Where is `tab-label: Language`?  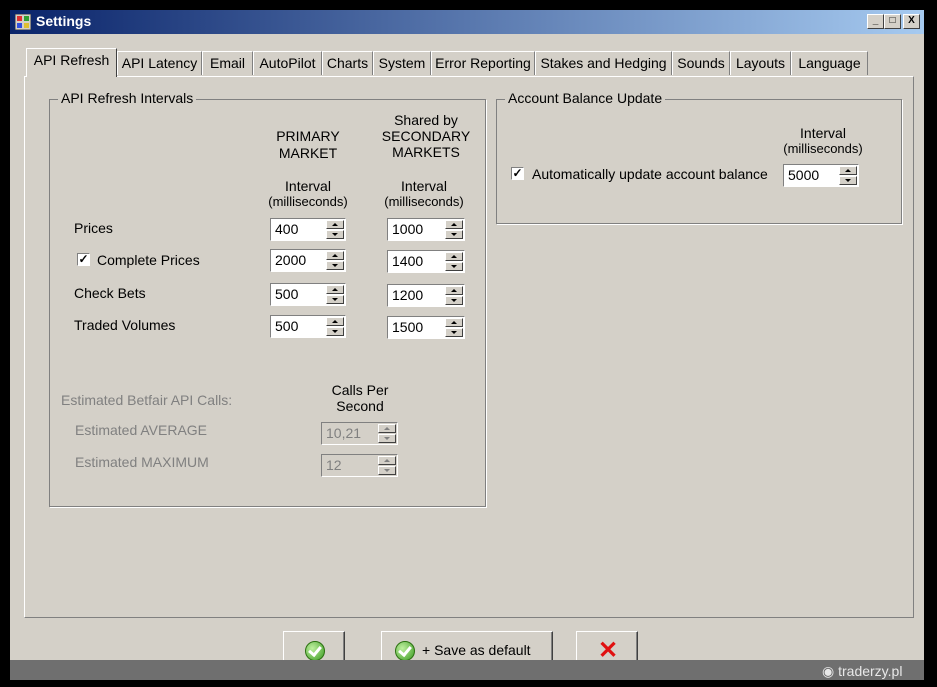
tab-label: Language is located at coordinates (829, 63).